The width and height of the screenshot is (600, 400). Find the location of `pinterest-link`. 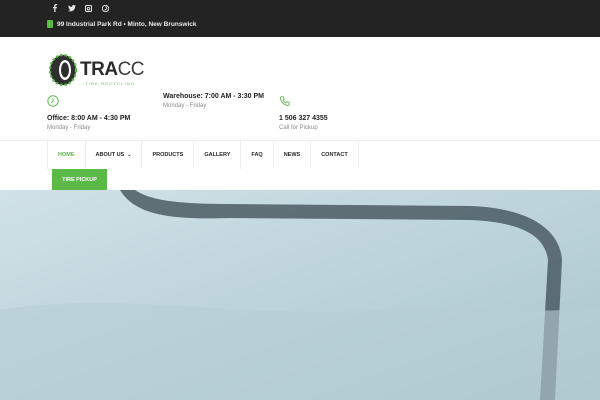

pinterest-link is located at coordinates (105, 8).